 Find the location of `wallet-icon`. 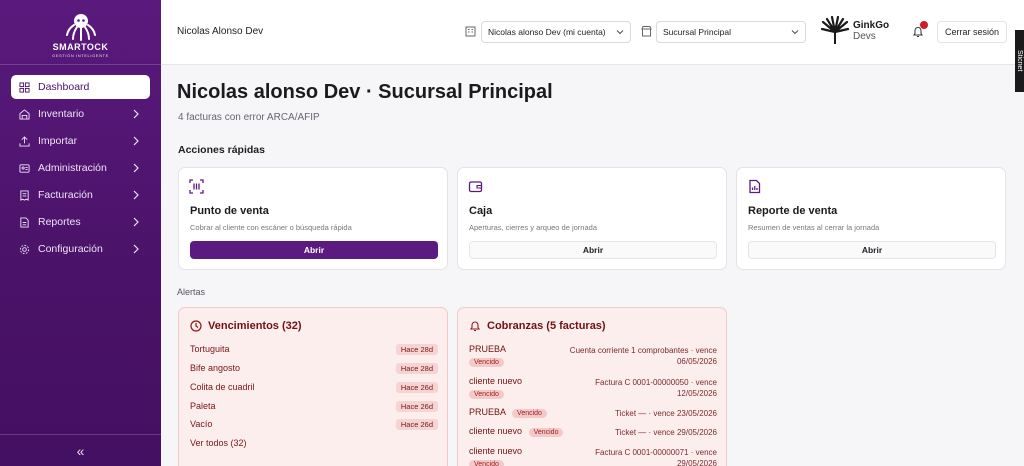

wallet-icon is located at coordinates (475, 187).